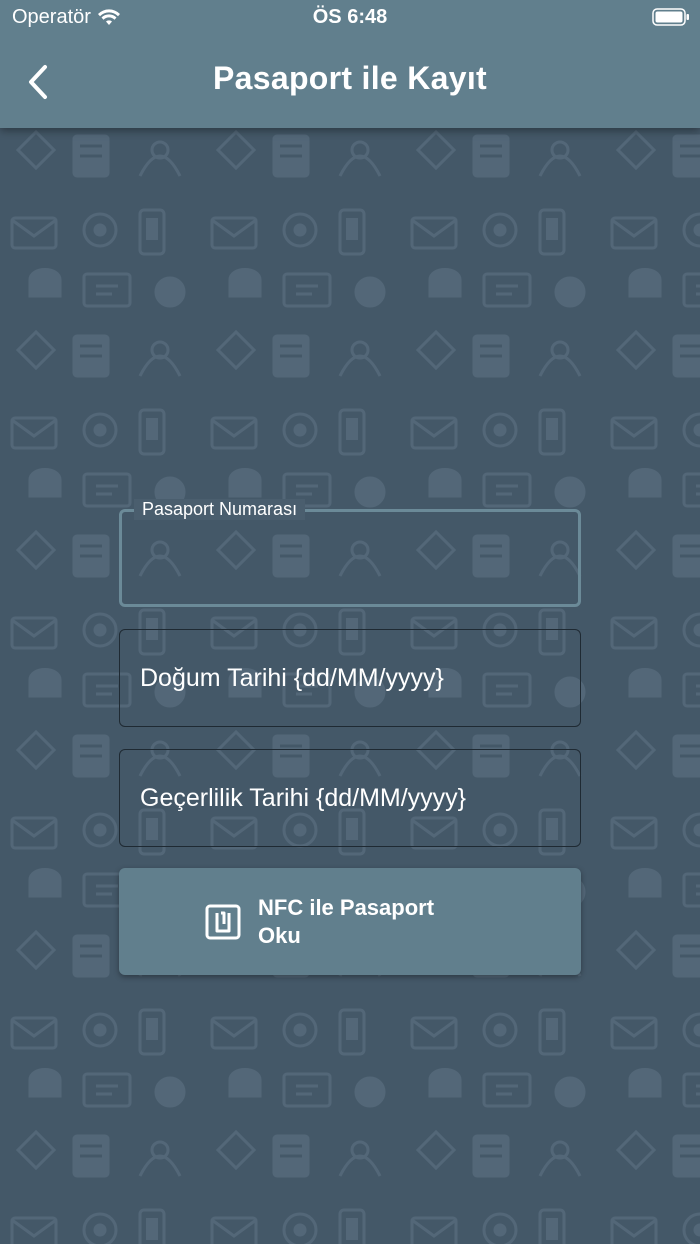  I want to click on passport-number-input, so click(350, 558).